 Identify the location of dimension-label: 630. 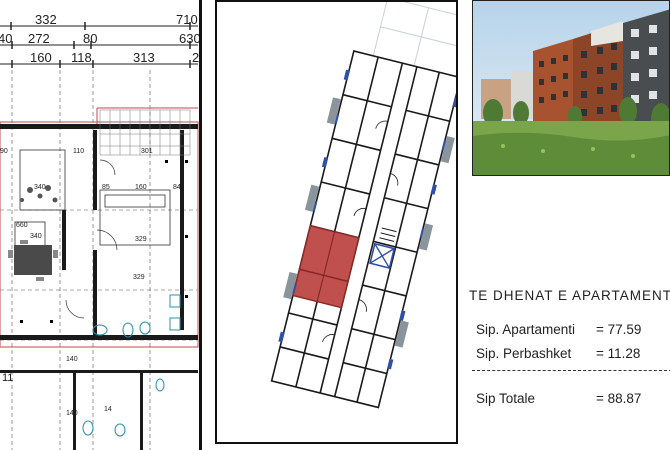
(190, 38).